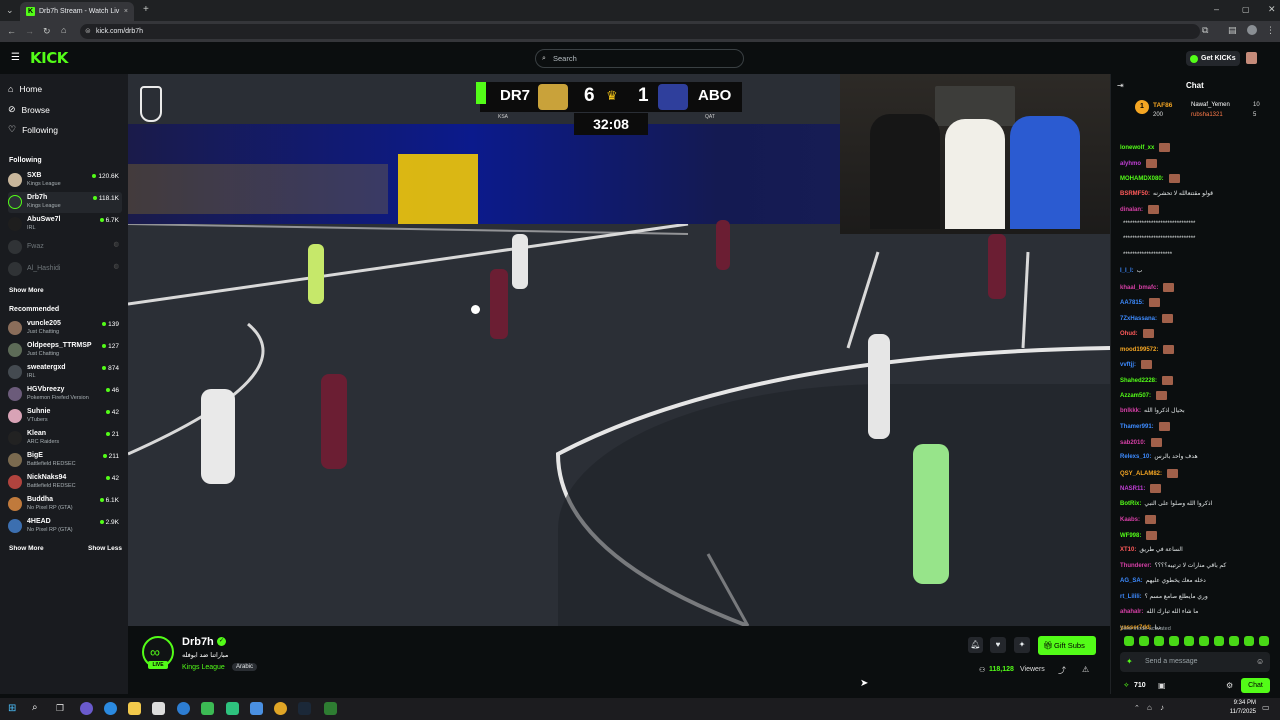 The width and height of the screenshot is (1280, 720). Describe the element at coordinates (49, 58) in the screenshot. I see `kick-logo: KICK` at that location.